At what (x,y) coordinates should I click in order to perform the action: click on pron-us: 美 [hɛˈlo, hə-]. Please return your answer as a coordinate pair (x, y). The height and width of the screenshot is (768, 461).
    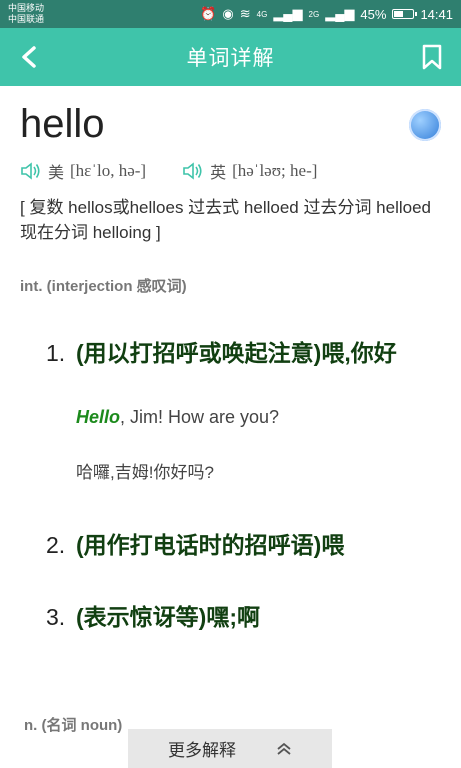
    Looking at the image, I should click on (83, 171).